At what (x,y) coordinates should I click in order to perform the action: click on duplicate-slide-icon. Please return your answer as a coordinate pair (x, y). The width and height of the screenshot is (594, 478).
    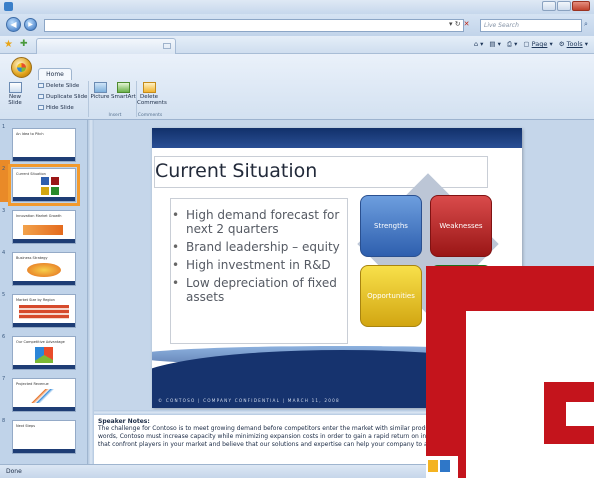
    Looking at the image, I should click on (41, 96).